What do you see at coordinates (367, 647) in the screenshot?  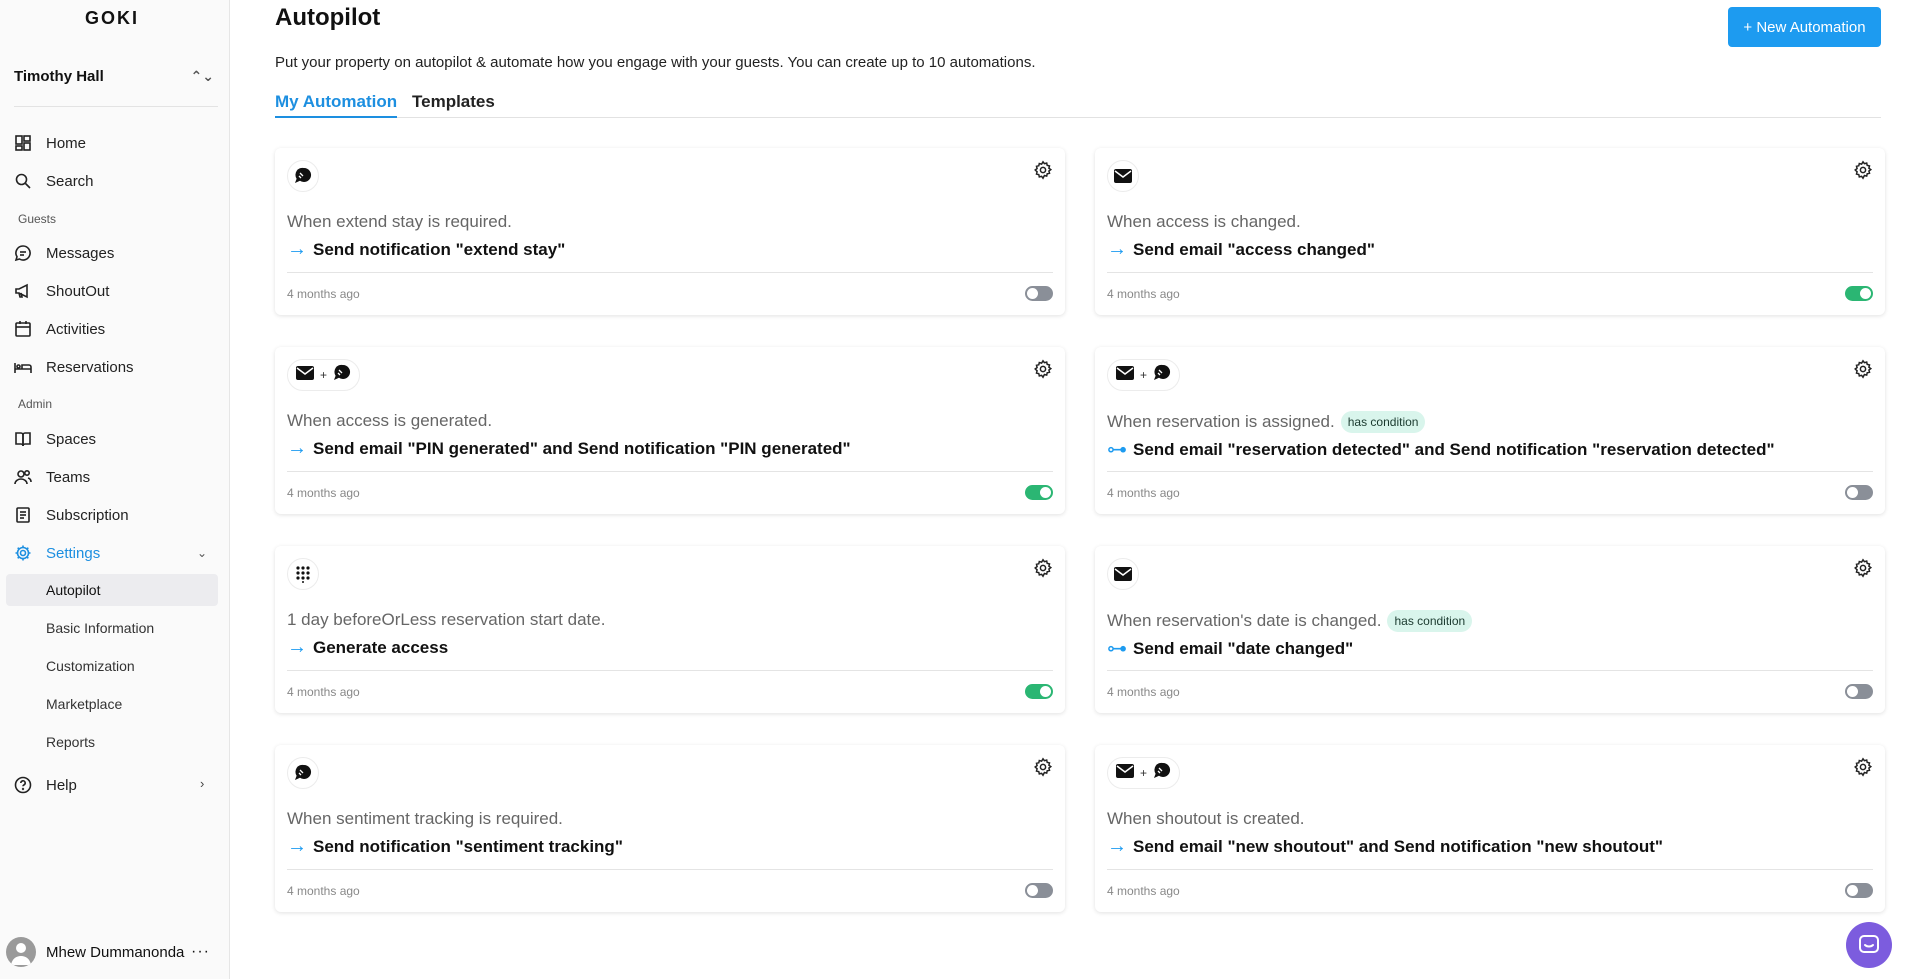 I see `card-action: → Generate access` at bounding box center [367, 647].